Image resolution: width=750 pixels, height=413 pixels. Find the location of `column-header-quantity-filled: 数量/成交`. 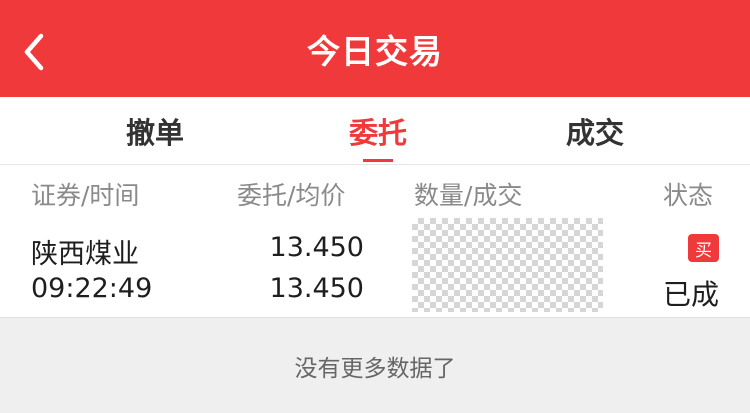

column-header-quantity-filled: 数量/成交 is located at coordinates (468, 195).